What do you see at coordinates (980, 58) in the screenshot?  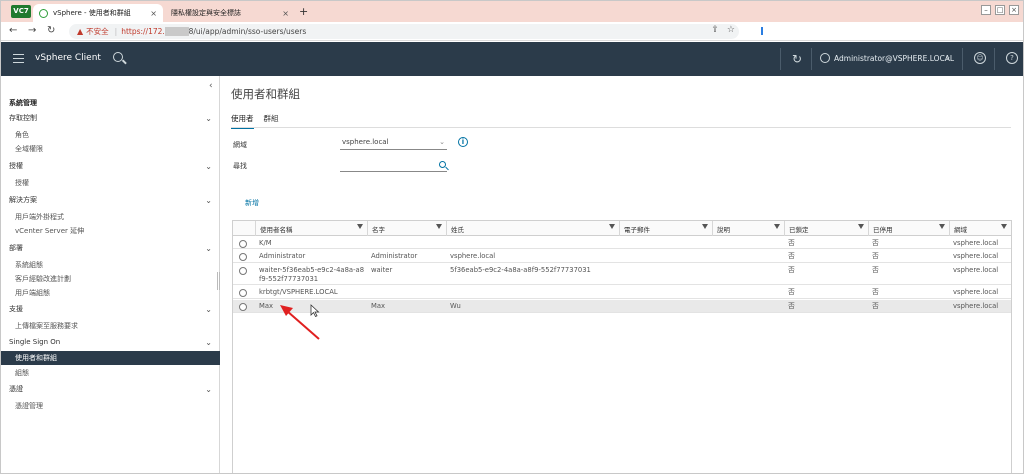 I see `feedback-icon: ☺` at bounding box center [980, 58].